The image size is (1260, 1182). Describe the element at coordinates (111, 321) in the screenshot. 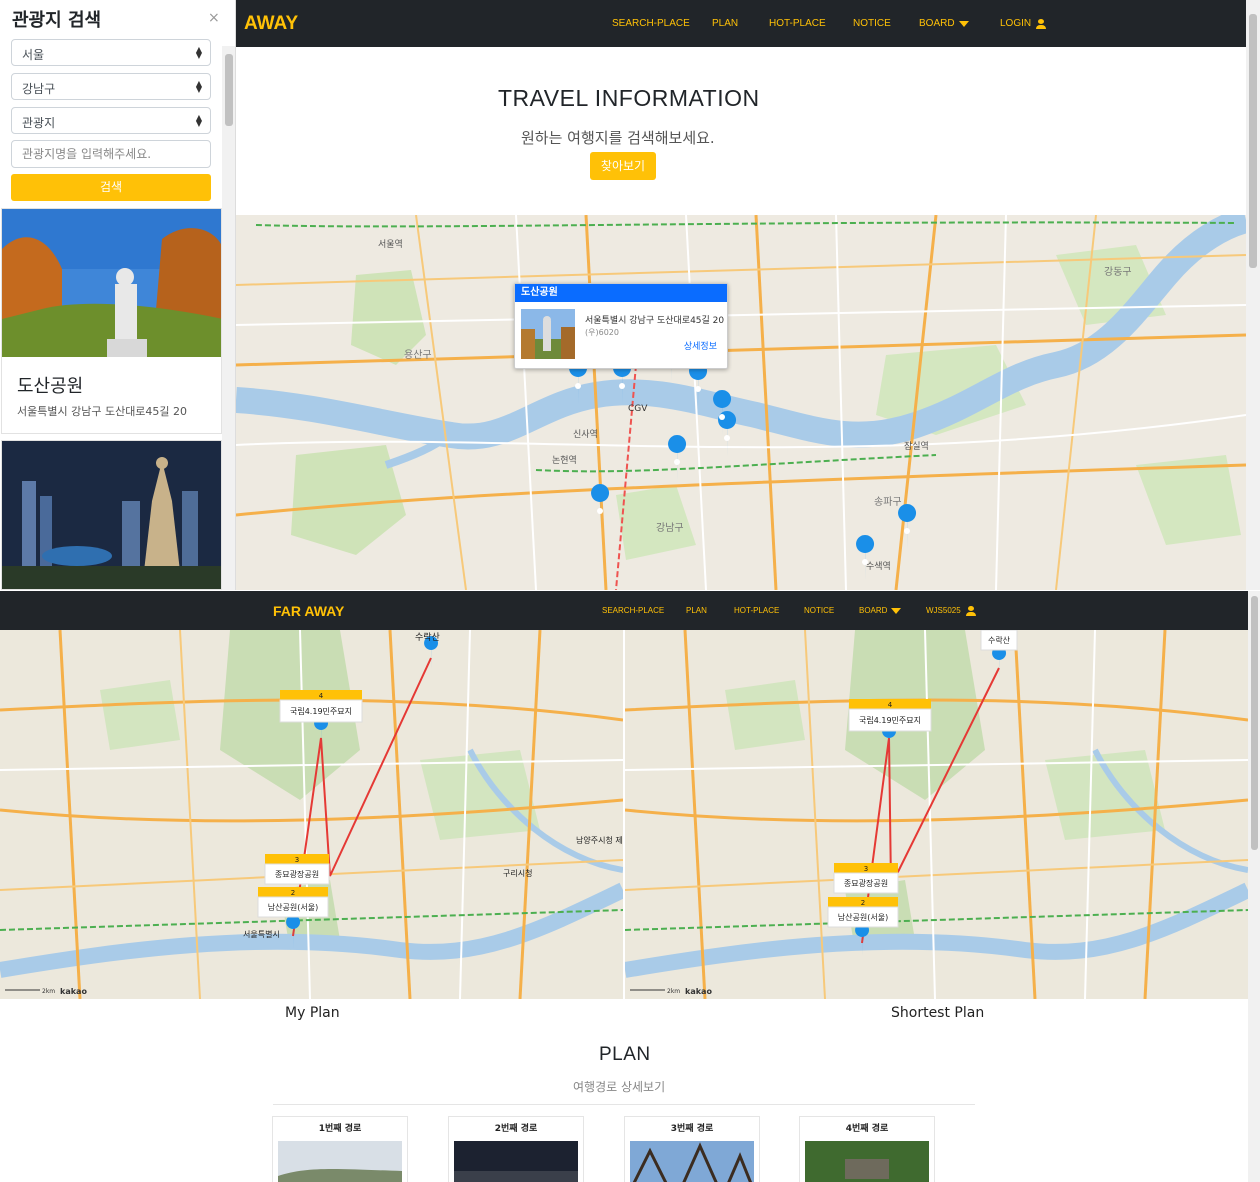

I see `place-card: 도산공원 서울특별시 강남구 도산대로45길 20` at that location.